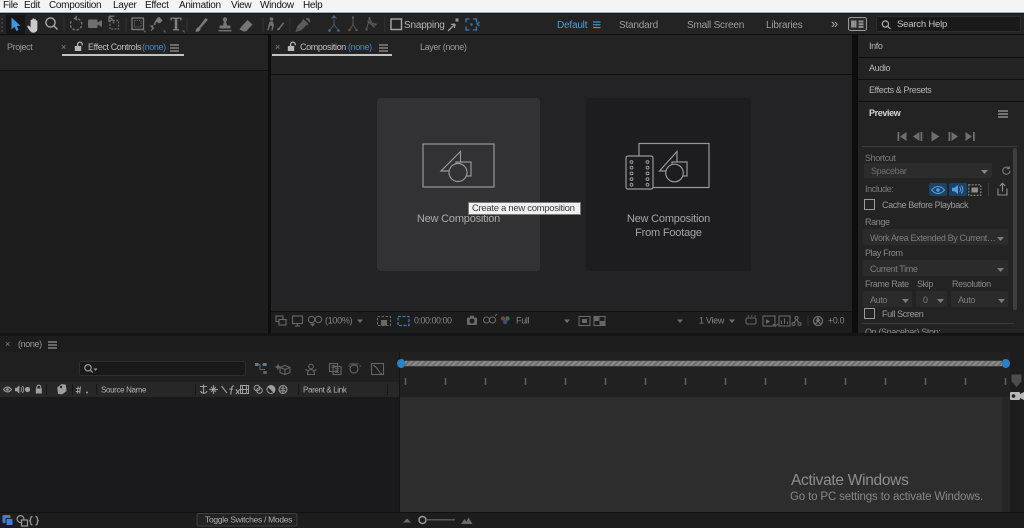 The image size is (1024, 528). I want to click on svg-text: +0.0, so click(836, 321).